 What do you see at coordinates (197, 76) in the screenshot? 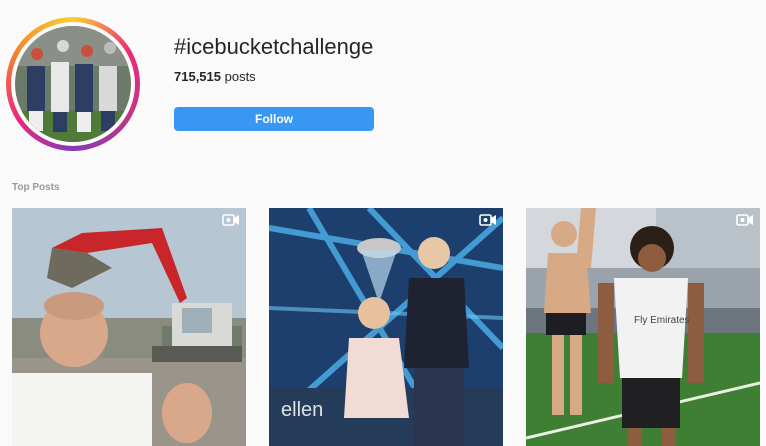
I see `post-count-number: 715,515` at bounding box center [197, 76].